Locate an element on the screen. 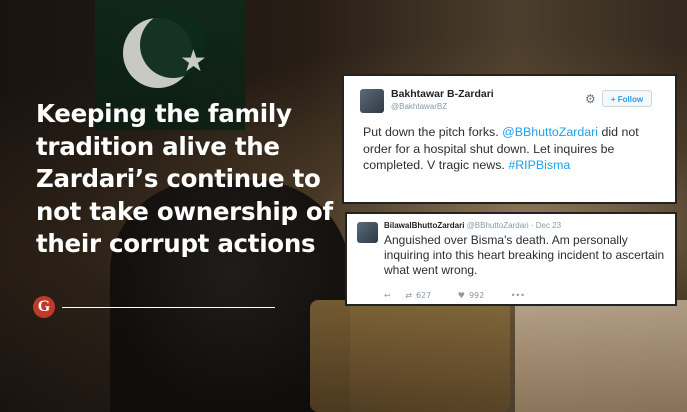 This screenshot has width=687, height=412. like-count: 992 is located at coordinates (476, 295).